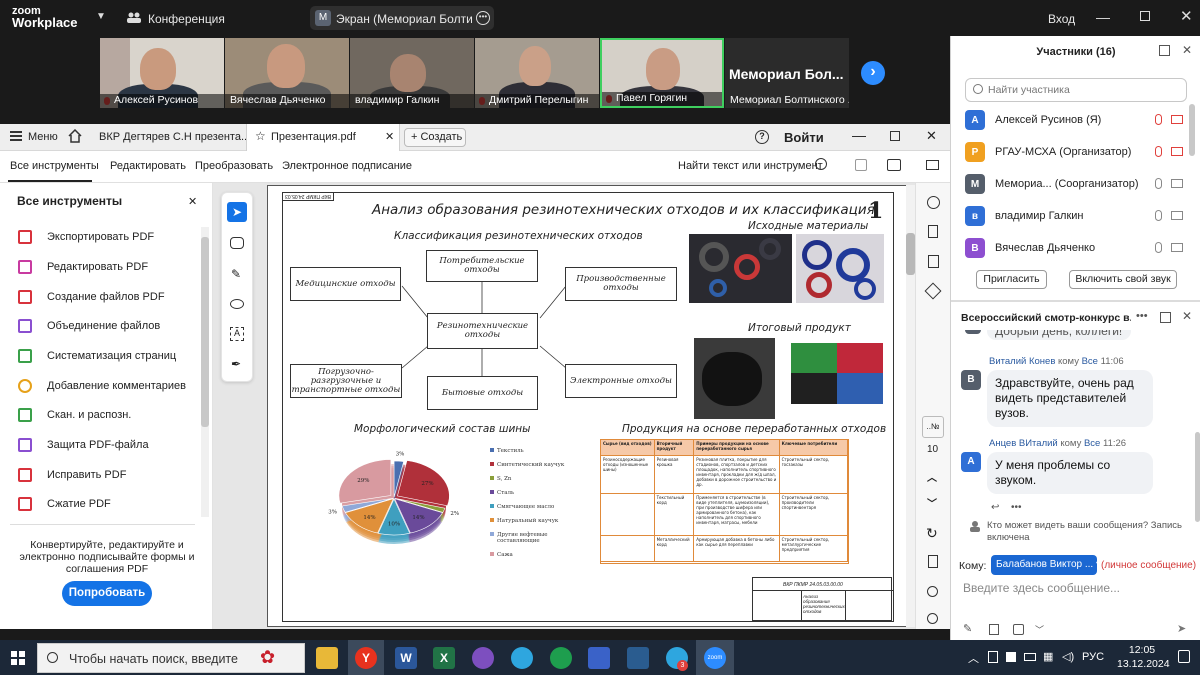 This screenshot has height=675, width=1200. Describe the element at coordinates (1181, 628) in the screenshot. I see `send-icon: ➤` at that location.